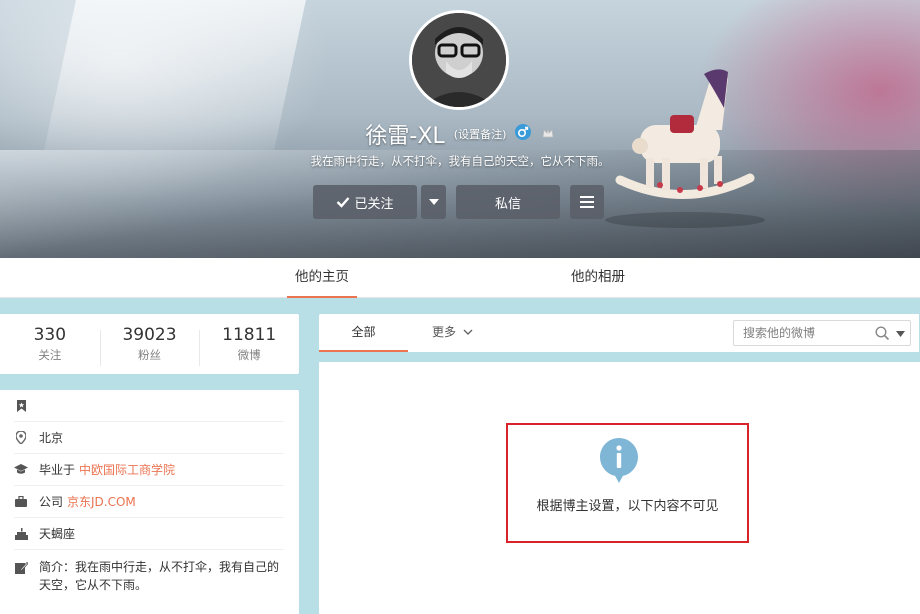  I want to click on info-icon, so click(619, 460).